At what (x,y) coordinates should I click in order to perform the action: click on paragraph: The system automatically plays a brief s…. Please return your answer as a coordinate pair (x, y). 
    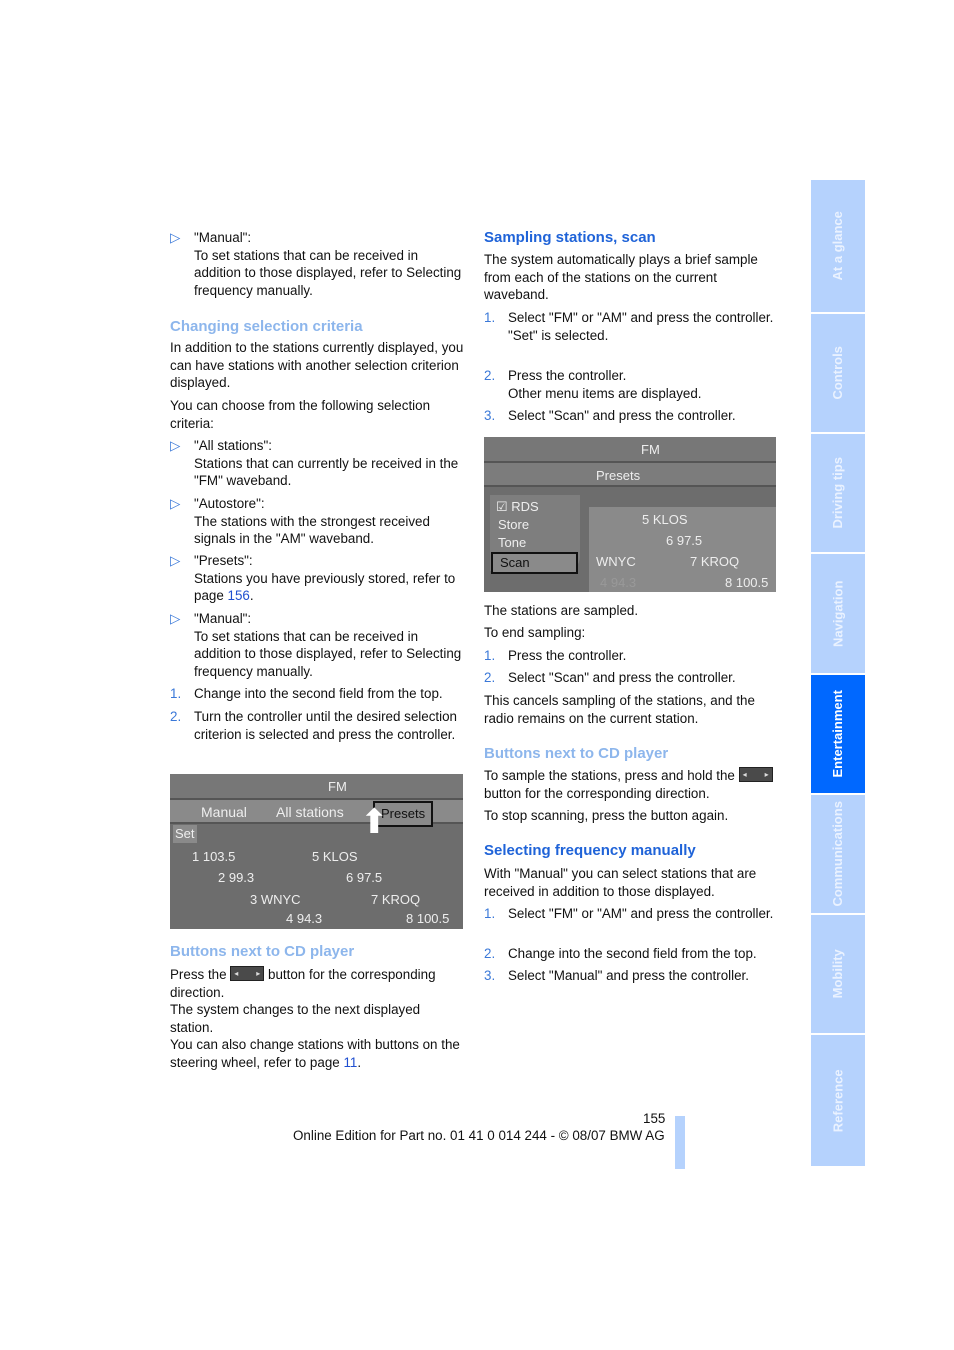
    Looking at the image, I should click on (621, 277).